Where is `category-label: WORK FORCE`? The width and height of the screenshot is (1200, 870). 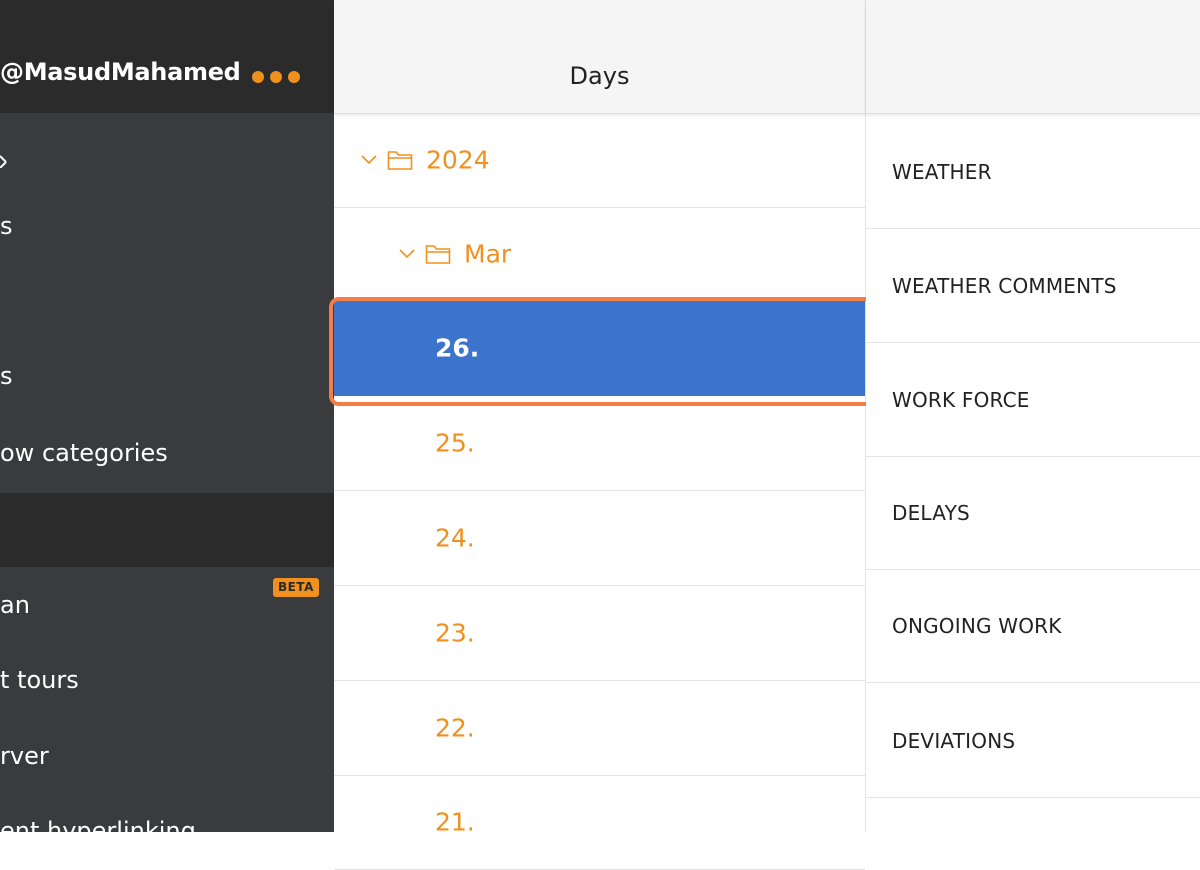 category-label: WORK FORCE is located at coordinates (961, 399).